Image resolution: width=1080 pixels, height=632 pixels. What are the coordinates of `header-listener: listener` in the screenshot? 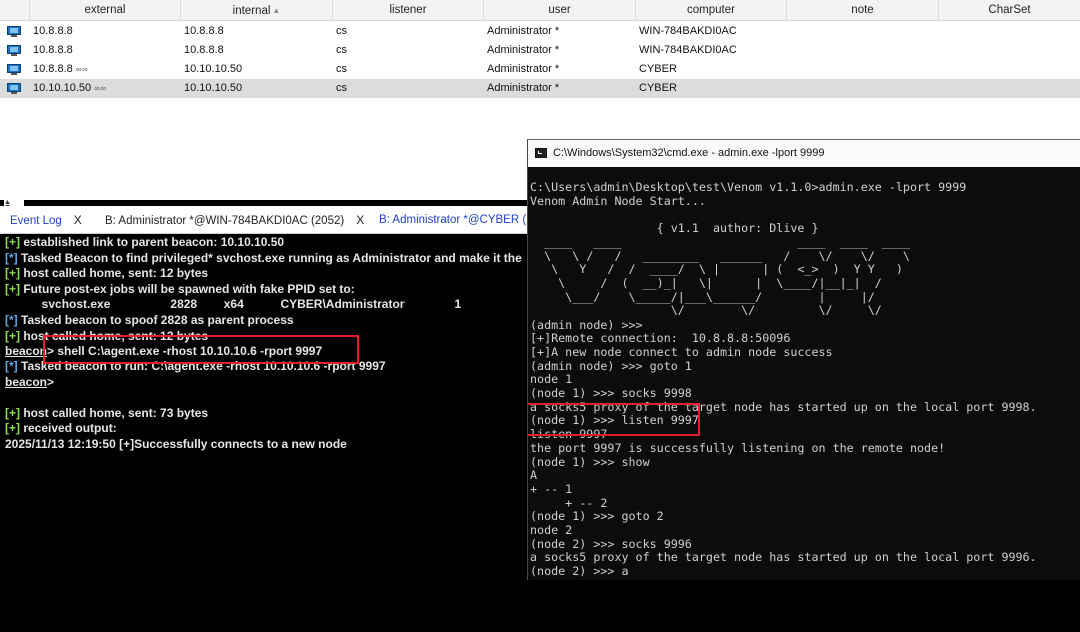 It's located at (408, 10).